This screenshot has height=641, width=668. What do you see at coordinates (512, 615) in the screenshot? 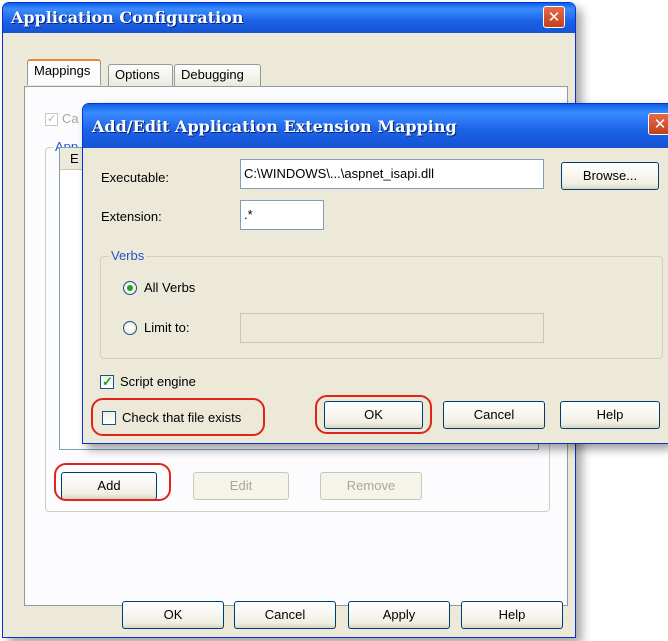
I see `help-button: Help` at bounding box center [512, 615].